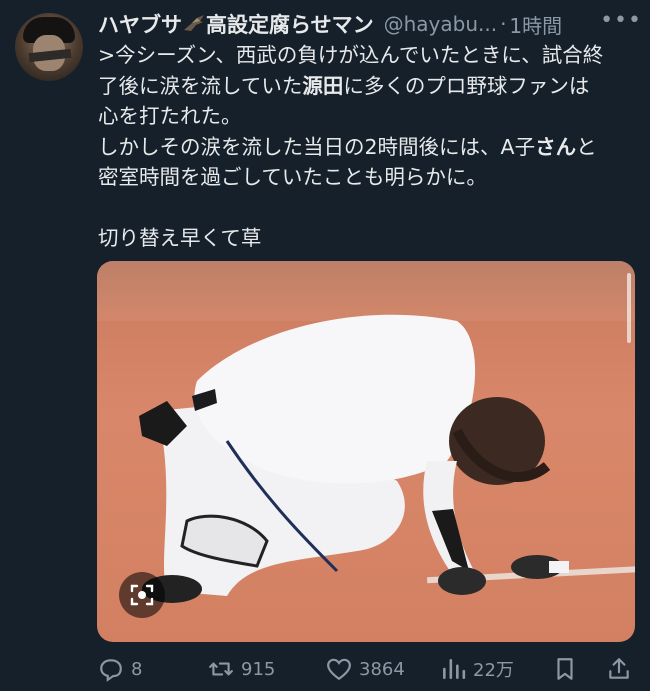  I want to click on falcon-emoji-icon, so click(194, 23).